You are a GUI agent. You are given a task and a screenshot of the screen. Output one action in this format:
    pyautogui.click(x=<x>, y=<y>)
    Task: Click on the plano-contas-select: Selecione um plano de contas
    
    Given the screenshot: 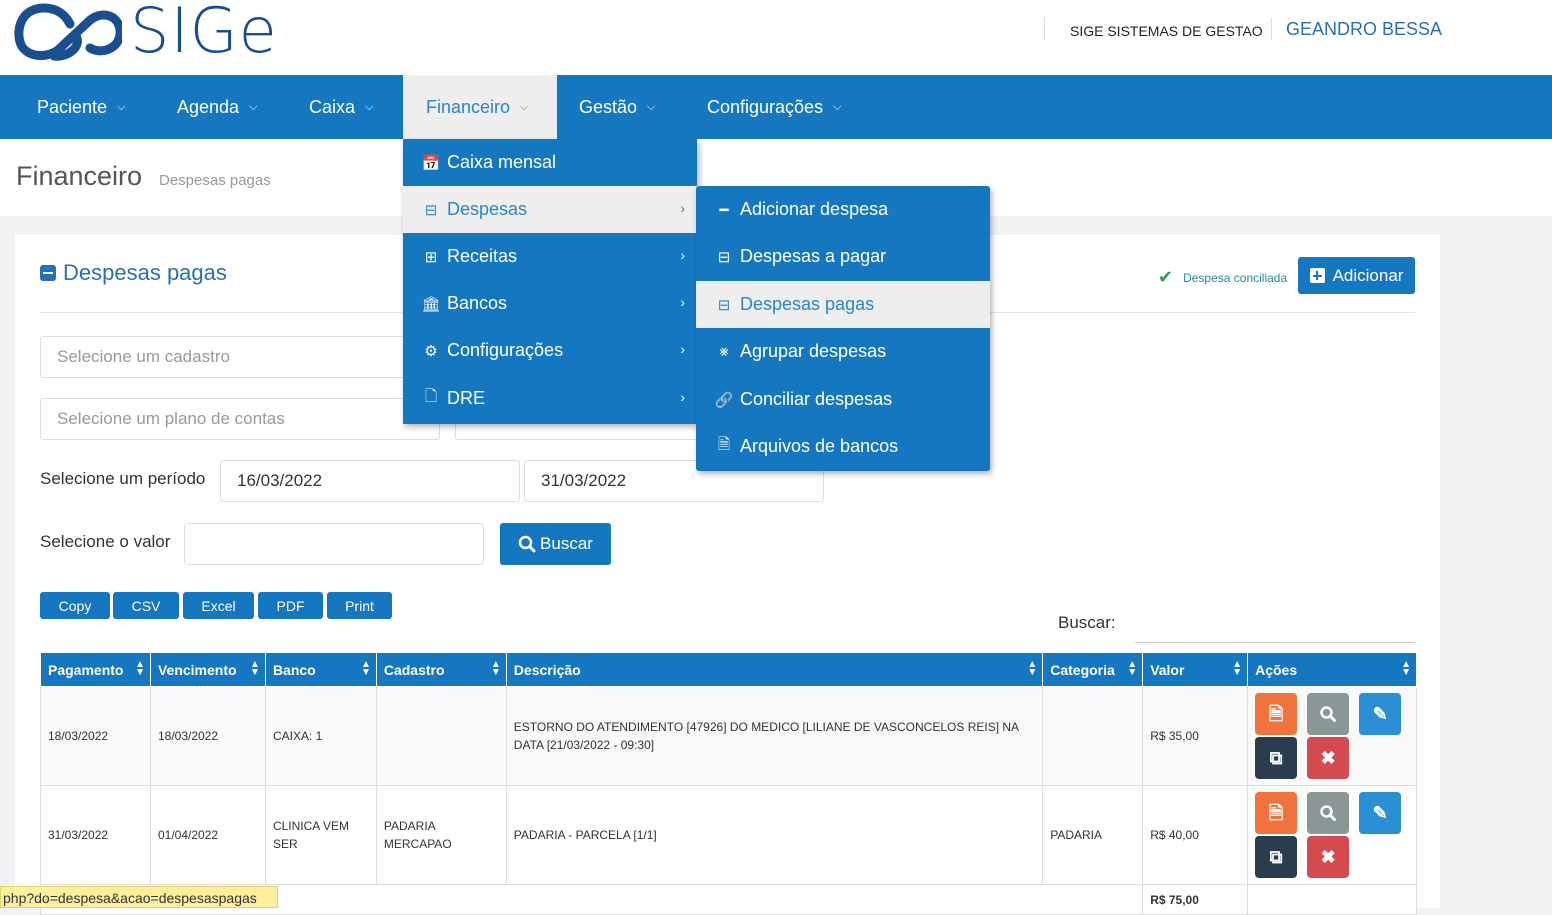 What is the action you would take?
    pyautogui.click(x=240, y=419)
    